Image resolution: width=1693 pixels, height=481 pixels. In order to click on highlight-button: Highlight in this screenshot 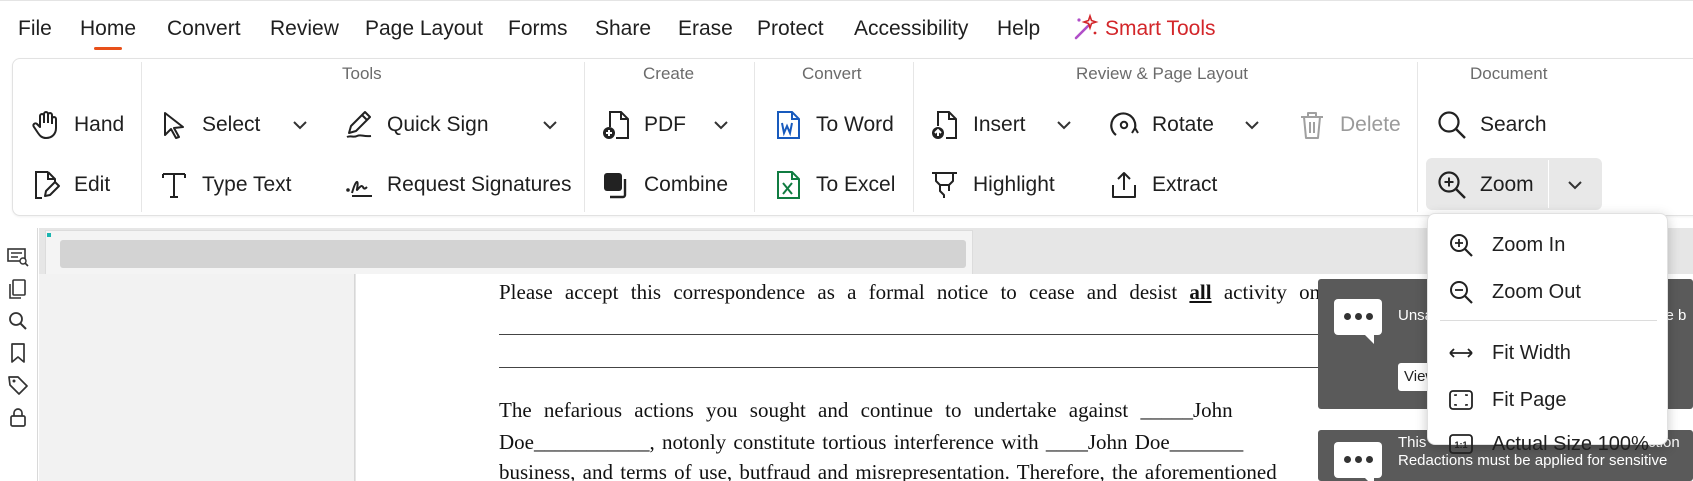, I will do `click(992, 185)`.